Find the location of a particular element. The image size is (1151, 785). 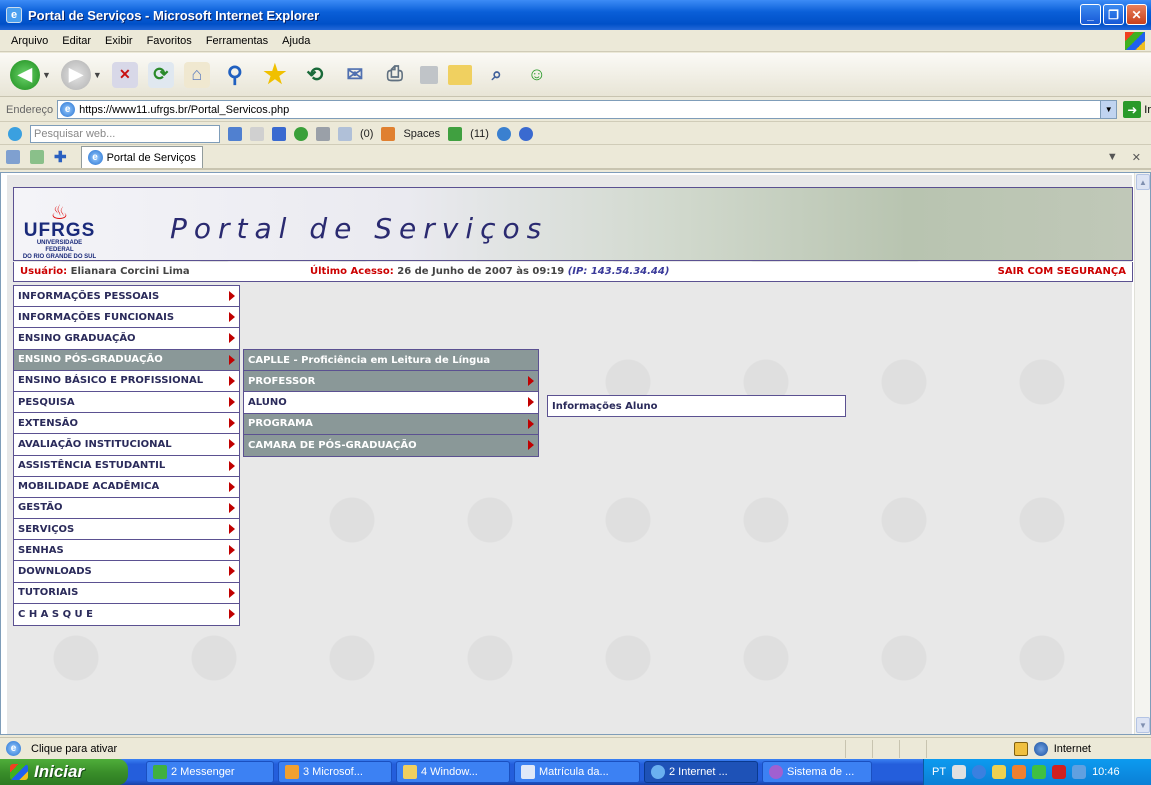

language-indicator: PT is located at coordinates (939, 772).